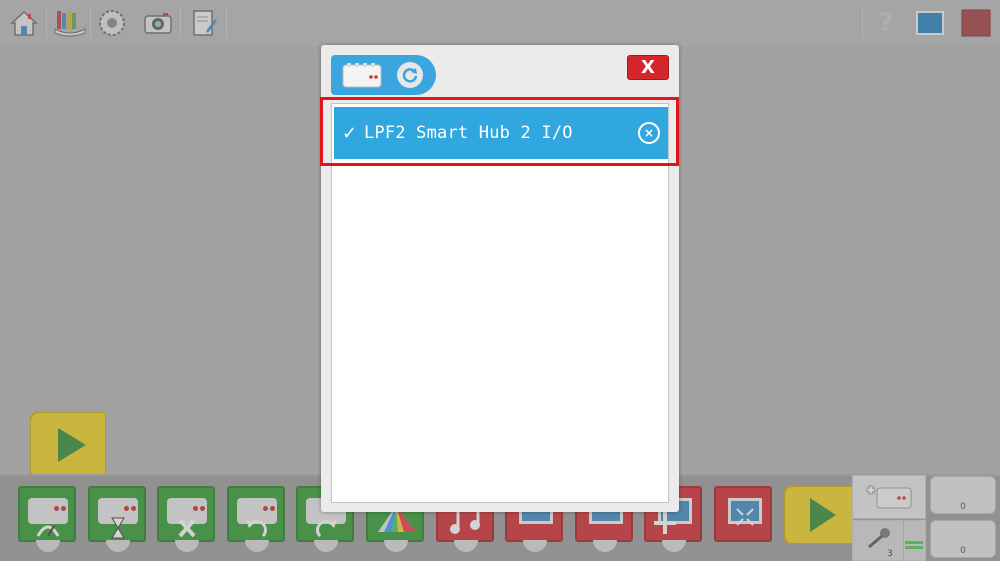  I want to click on hub-icon, so click(362, 75).